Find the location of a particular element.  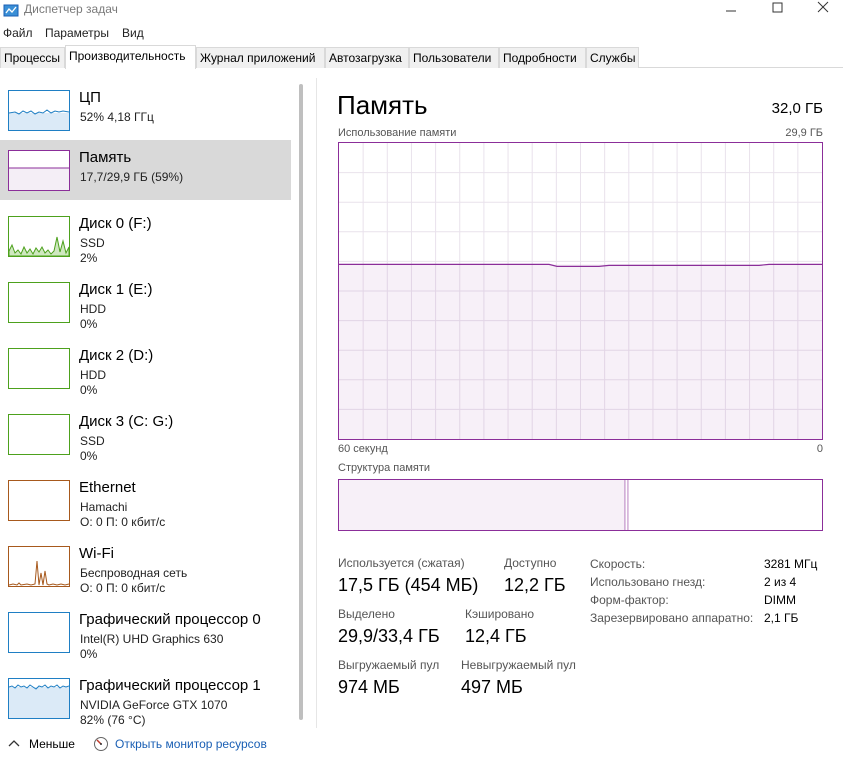

disk-0-thumbnail is located at coordinates (39, 236).